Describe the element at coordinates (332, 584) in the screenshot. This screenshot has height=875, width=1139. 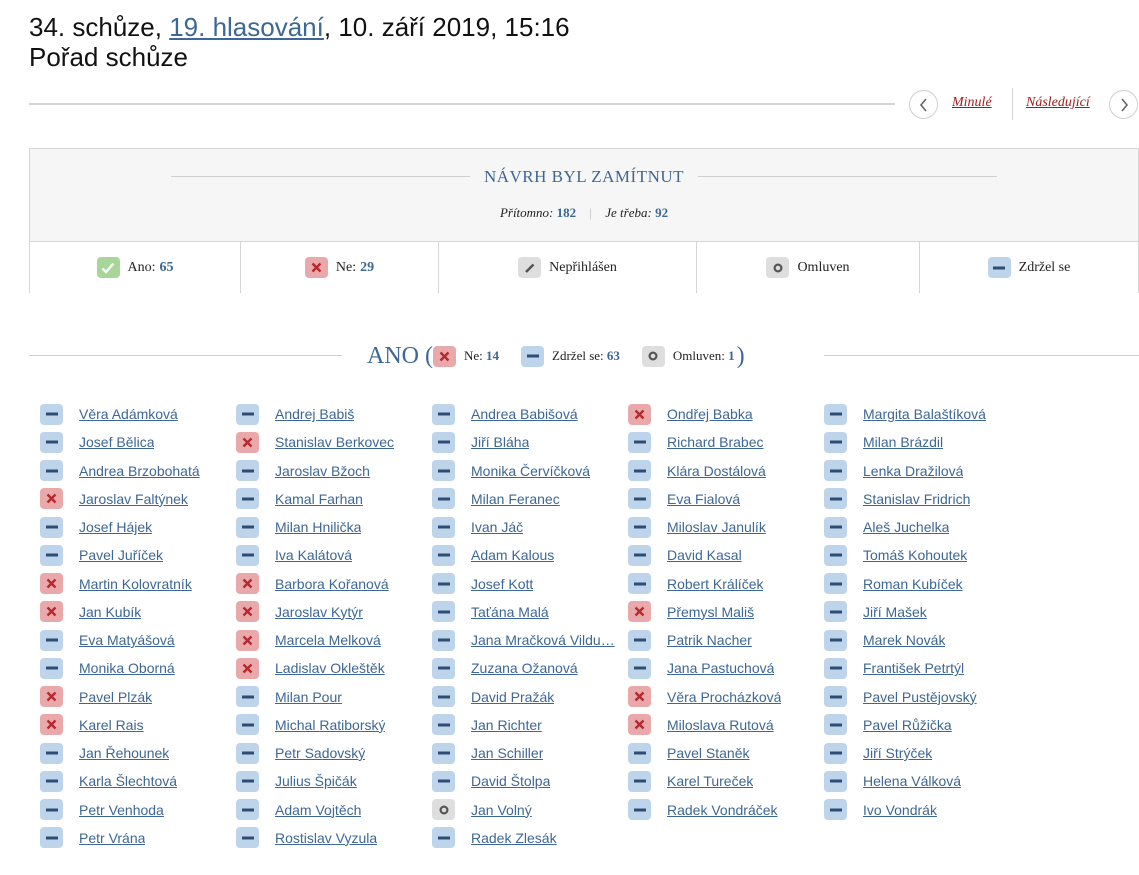
I see `member-name-link: Barbora Kořanová` at that location.